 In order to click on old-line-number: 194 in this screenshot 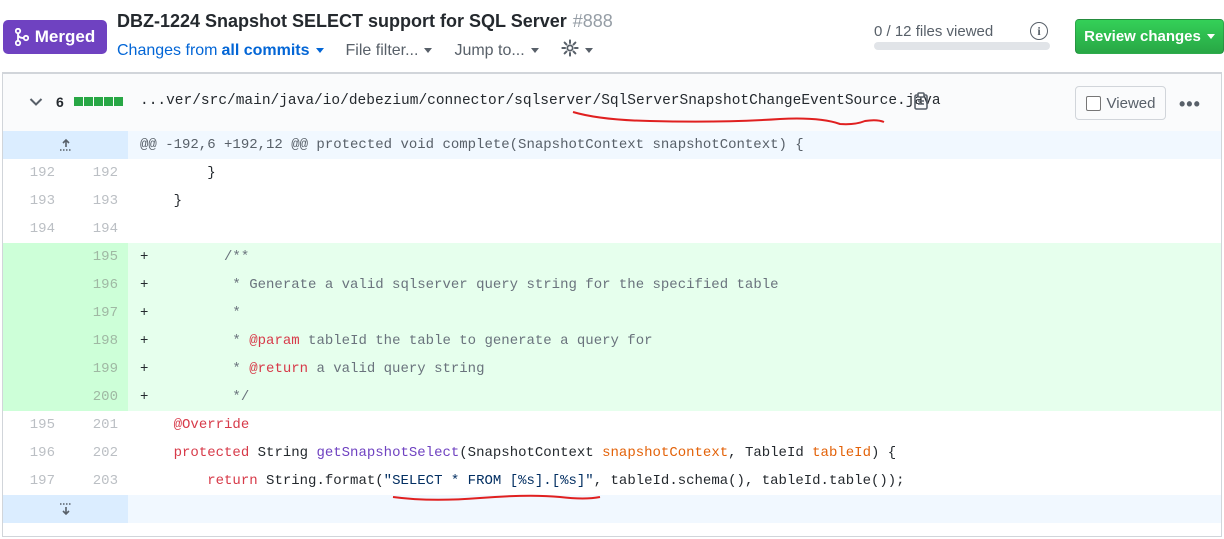, I will do `click(34, 229)`.